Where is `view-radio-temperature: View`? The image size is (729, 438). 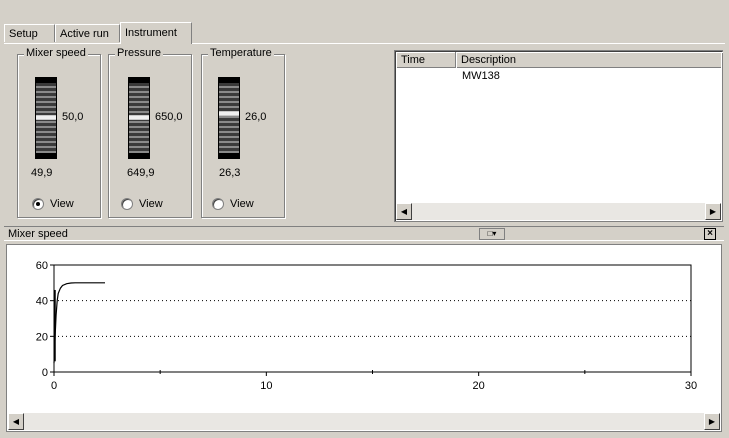 view-radio-temperature: View is located at coordinates (233, 204).